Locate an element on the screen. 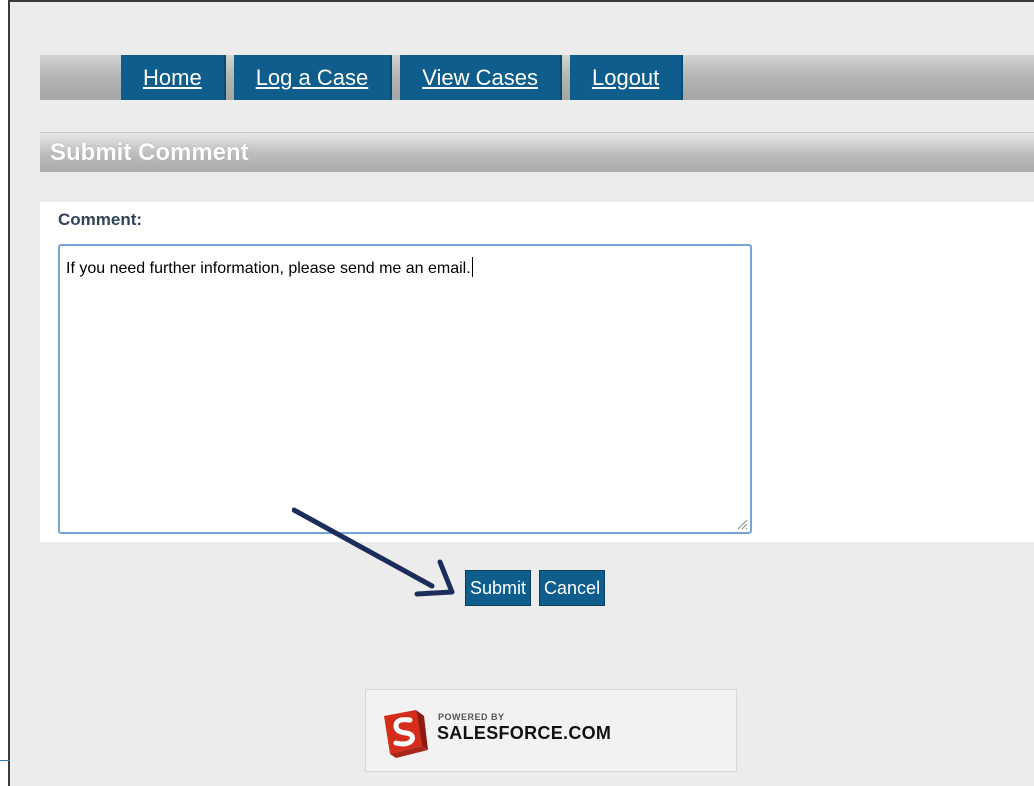 The height and width of the screenshot is (786, 1034). cancel-button: Cancel is located at coordinates (572, 588).